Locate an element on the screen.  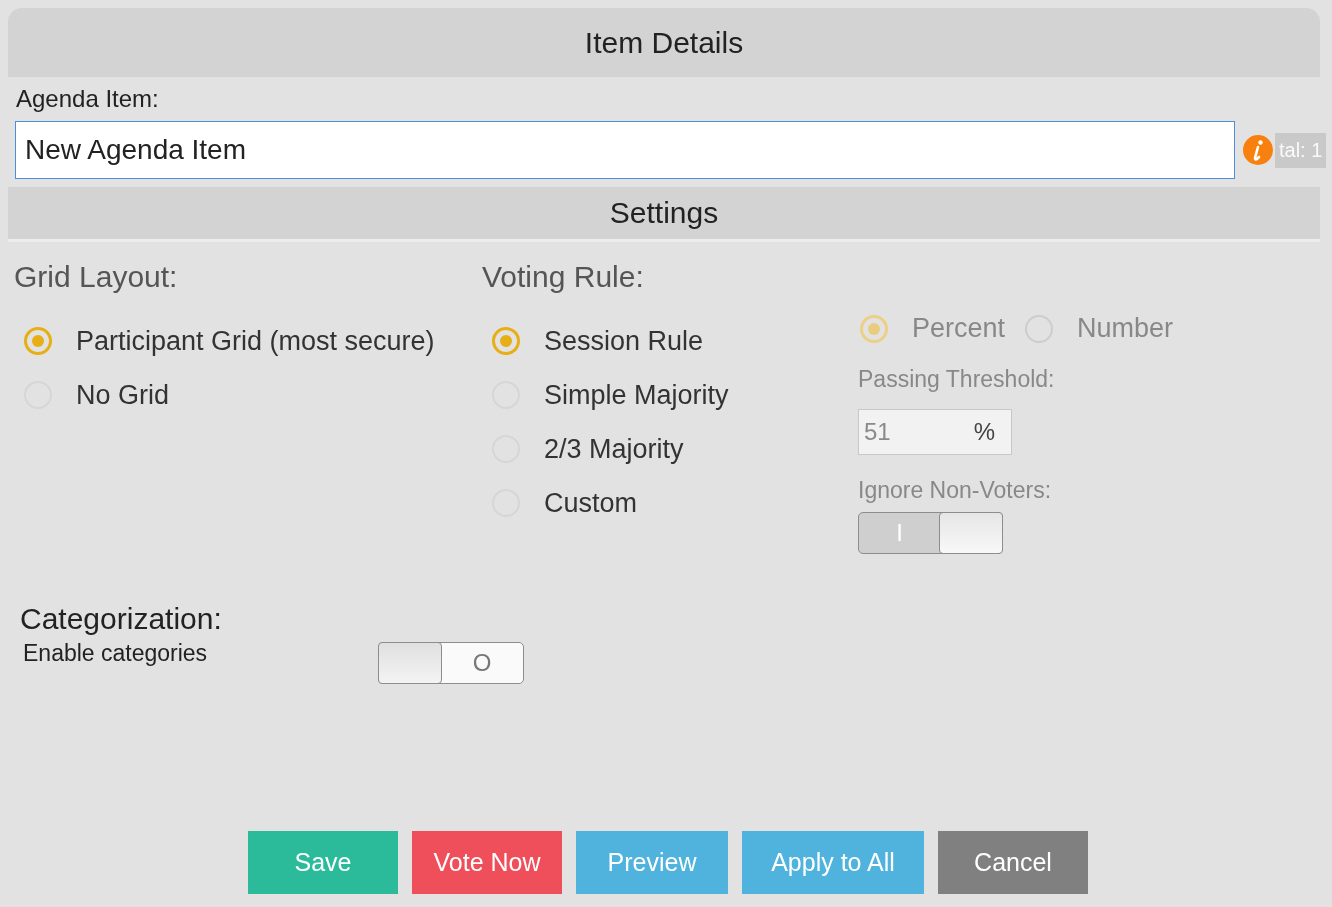
grid-layout-label: Grid Layout: is located at coordinates (96, 277).